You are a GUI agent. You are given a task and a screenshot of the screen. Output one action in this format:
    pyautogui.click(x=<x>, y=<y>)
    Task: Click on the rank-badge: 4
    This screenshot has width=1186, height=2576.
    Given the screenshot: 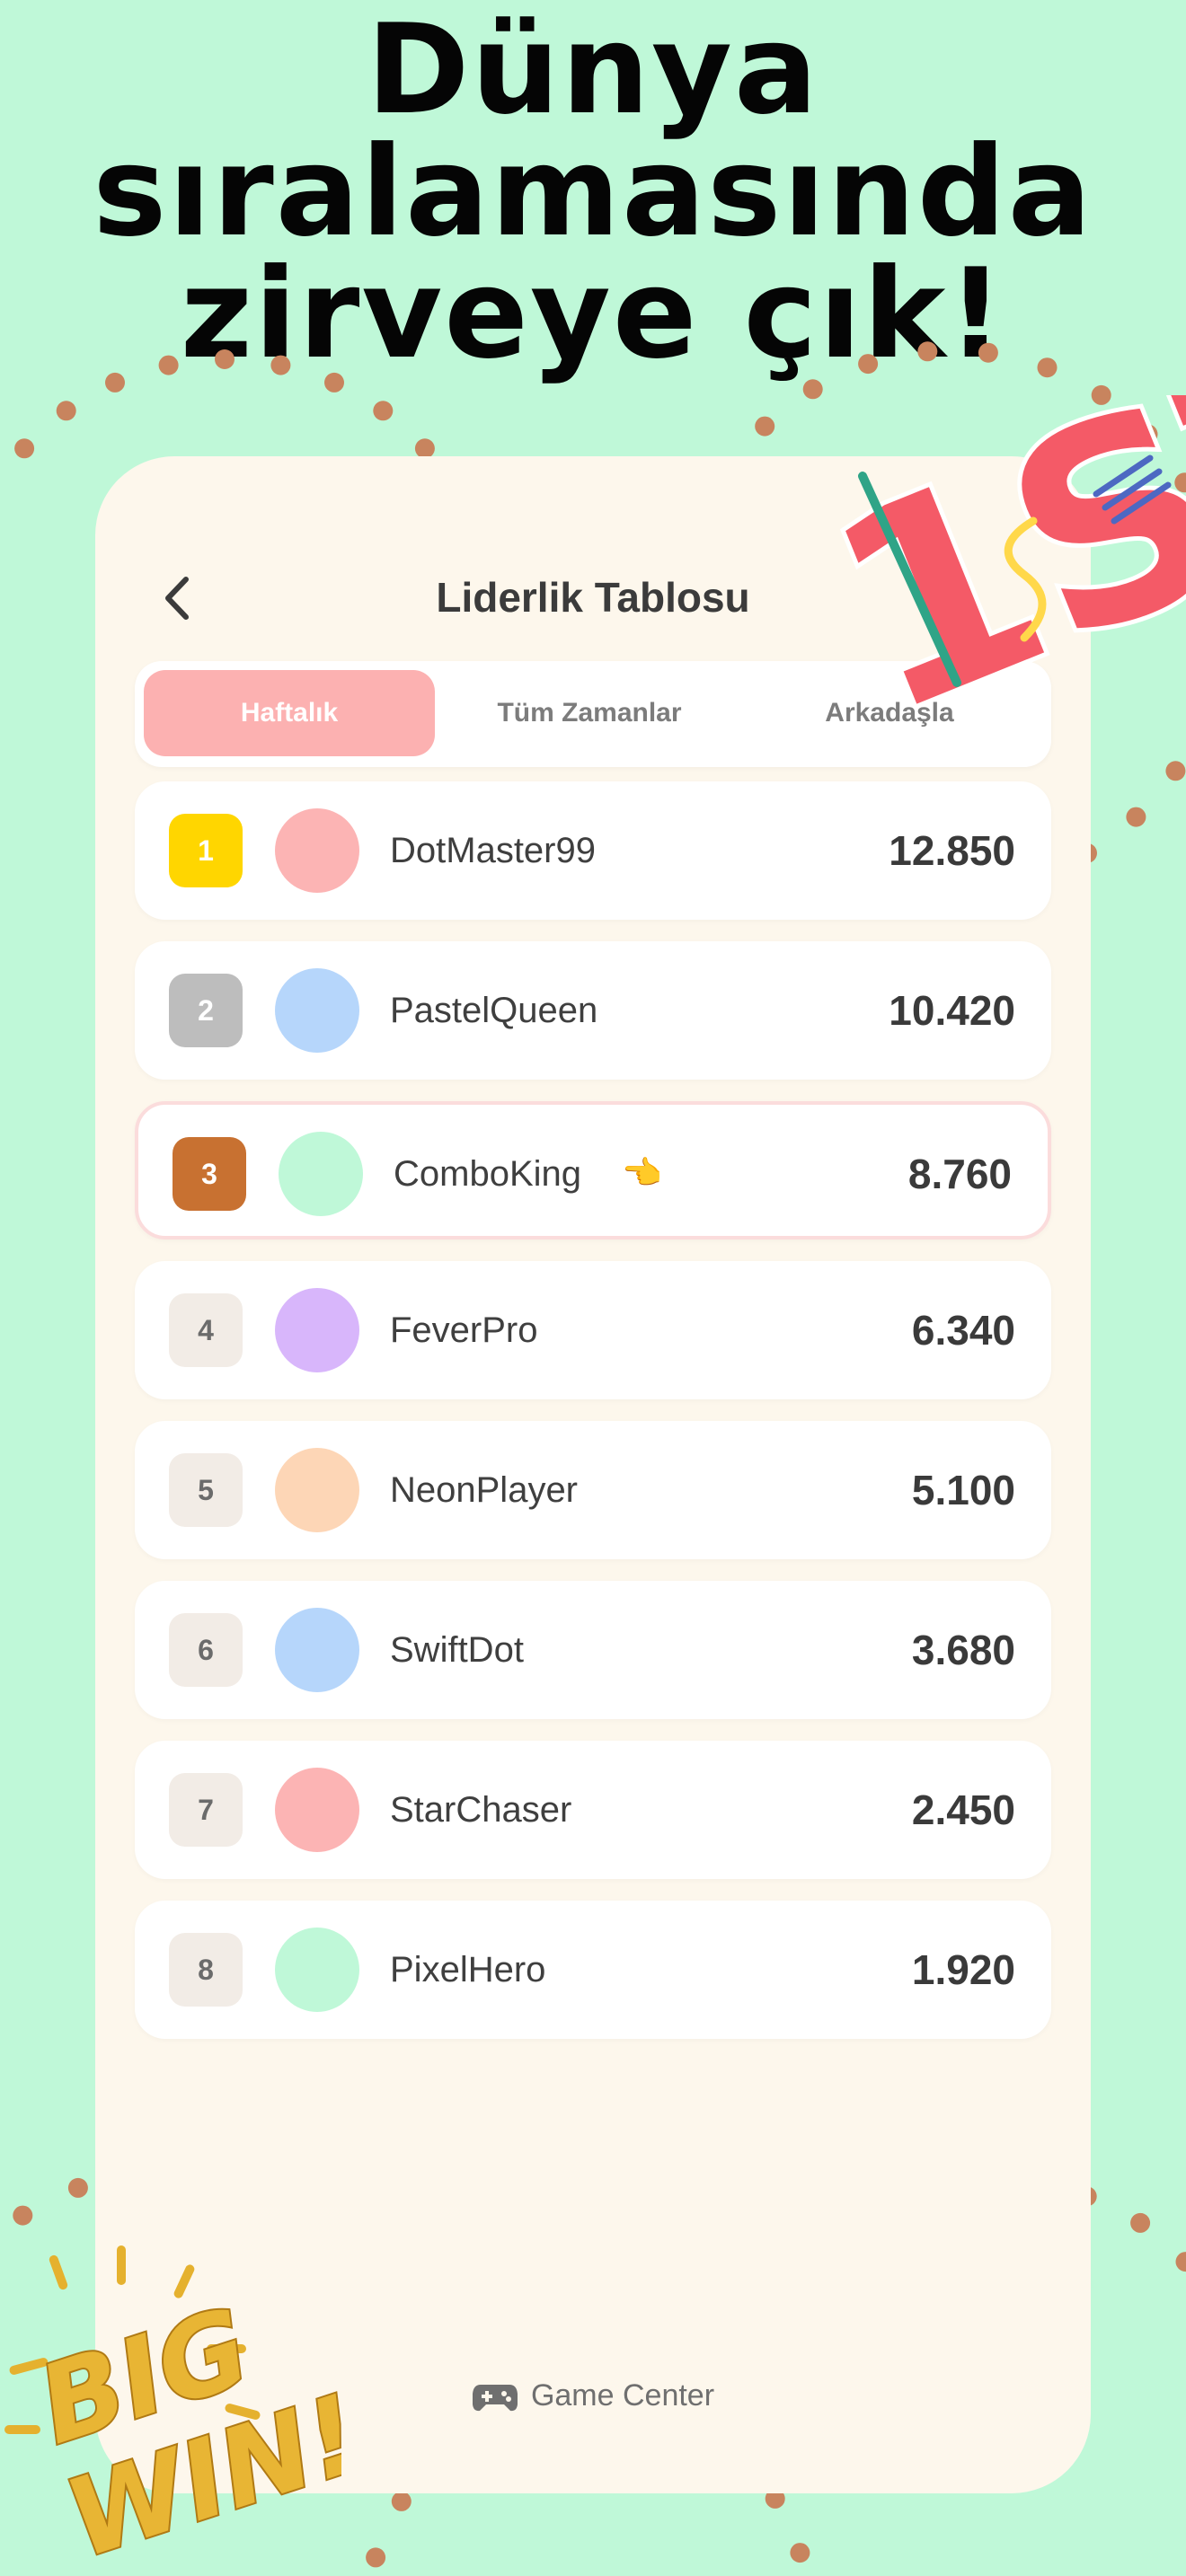 What is the action you would take?
    pyautogui.click(x=206, y=1330)
    